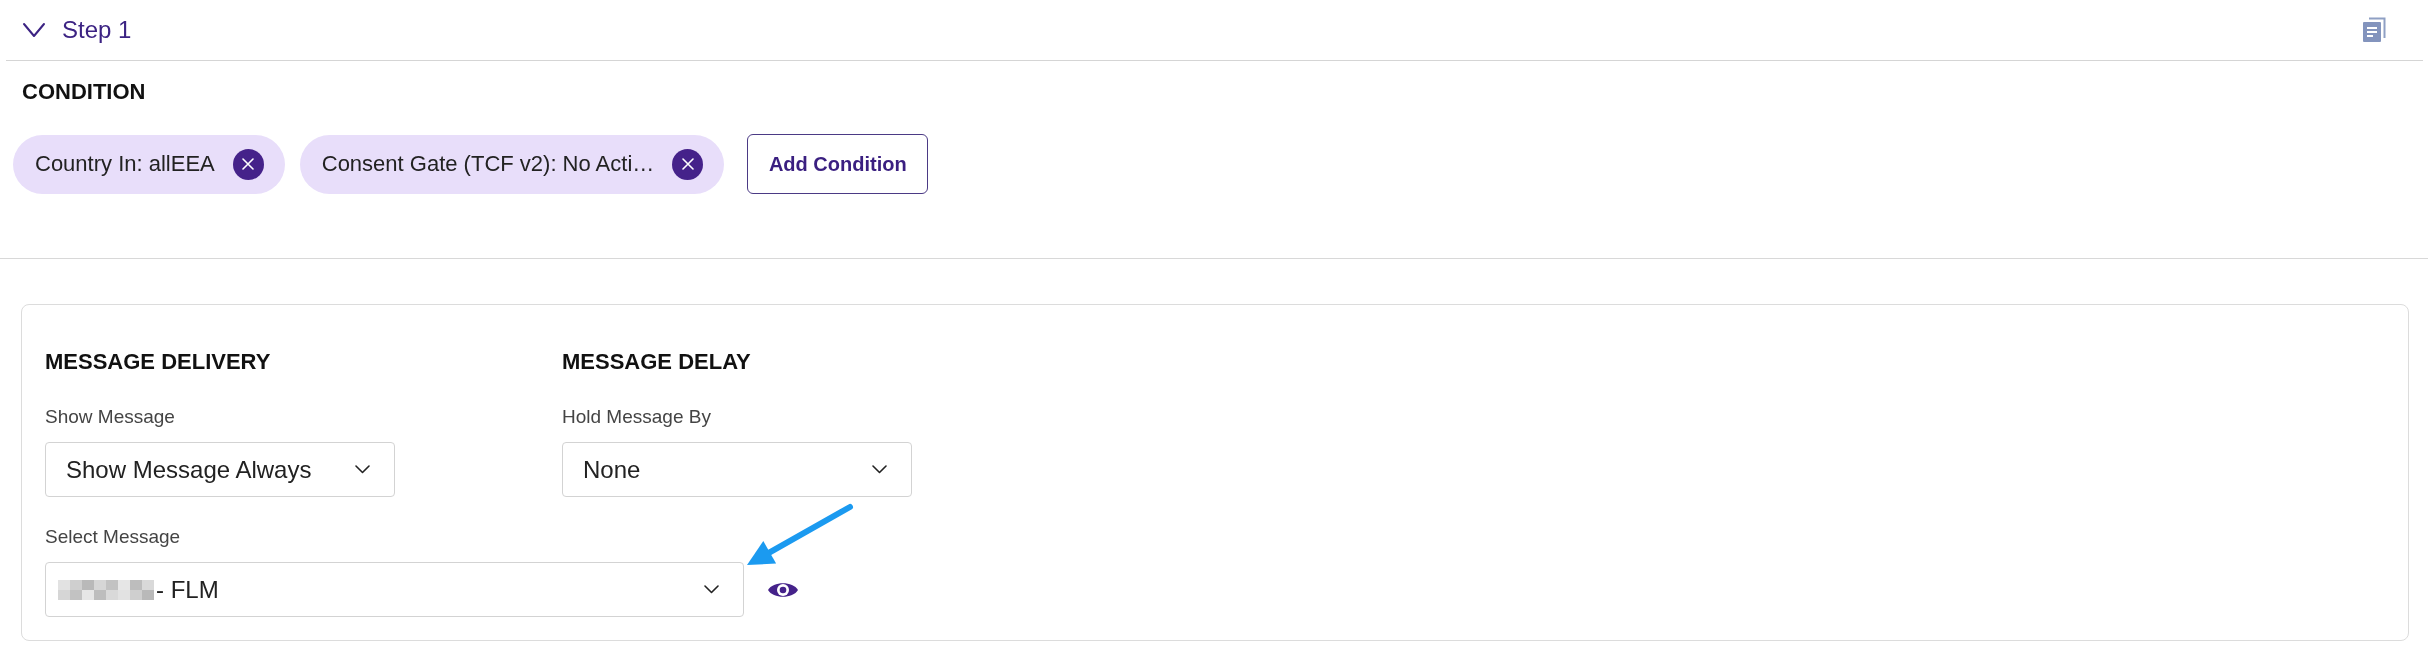  I want to click on step-title: Step 1, so click(97, 30).